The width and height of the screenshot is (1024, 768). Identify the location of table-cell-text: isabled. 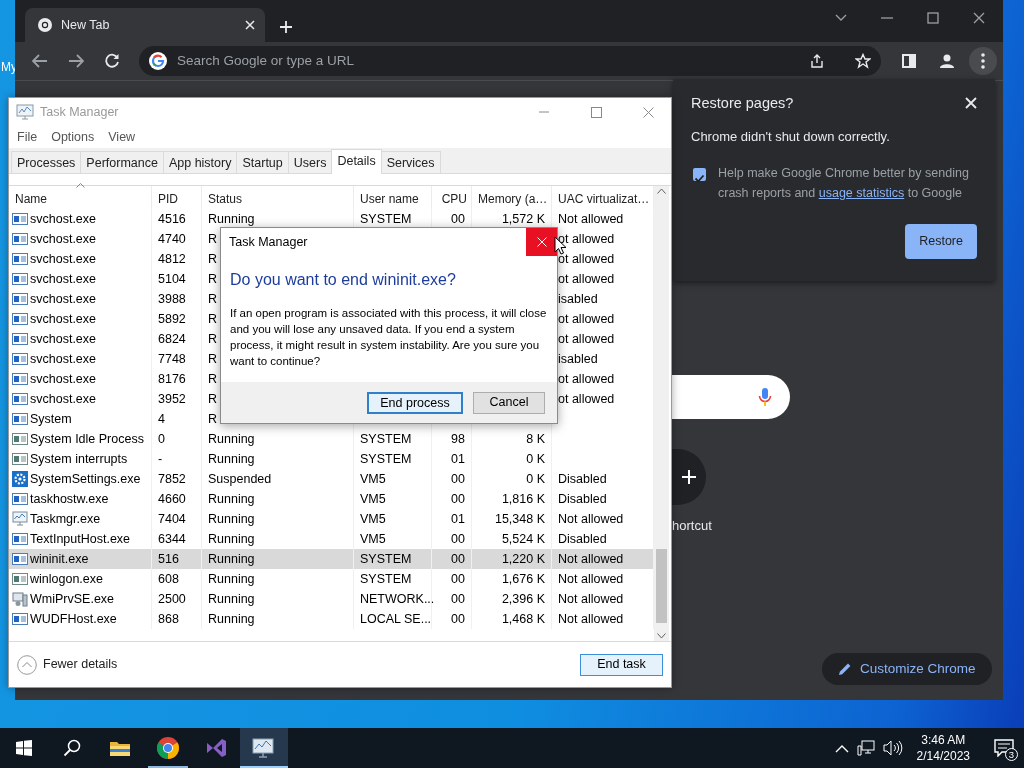
(578, 299).